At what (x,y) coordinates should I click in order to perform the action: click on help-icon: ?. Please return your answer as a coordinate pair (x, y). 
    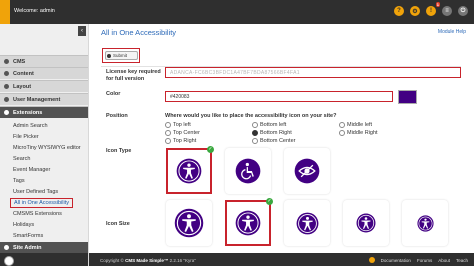
    Looking at the image, I should click on (399, 11).